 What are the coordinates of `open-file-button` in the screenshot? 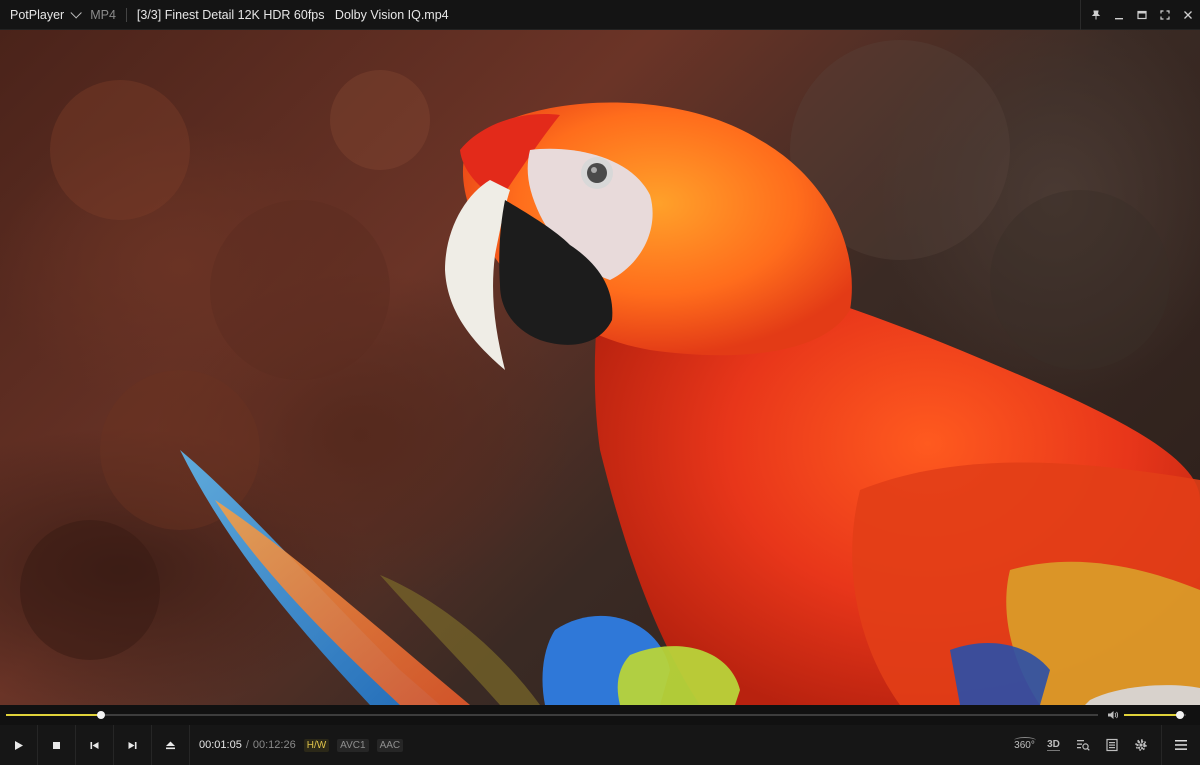 It's located at (171, 745).